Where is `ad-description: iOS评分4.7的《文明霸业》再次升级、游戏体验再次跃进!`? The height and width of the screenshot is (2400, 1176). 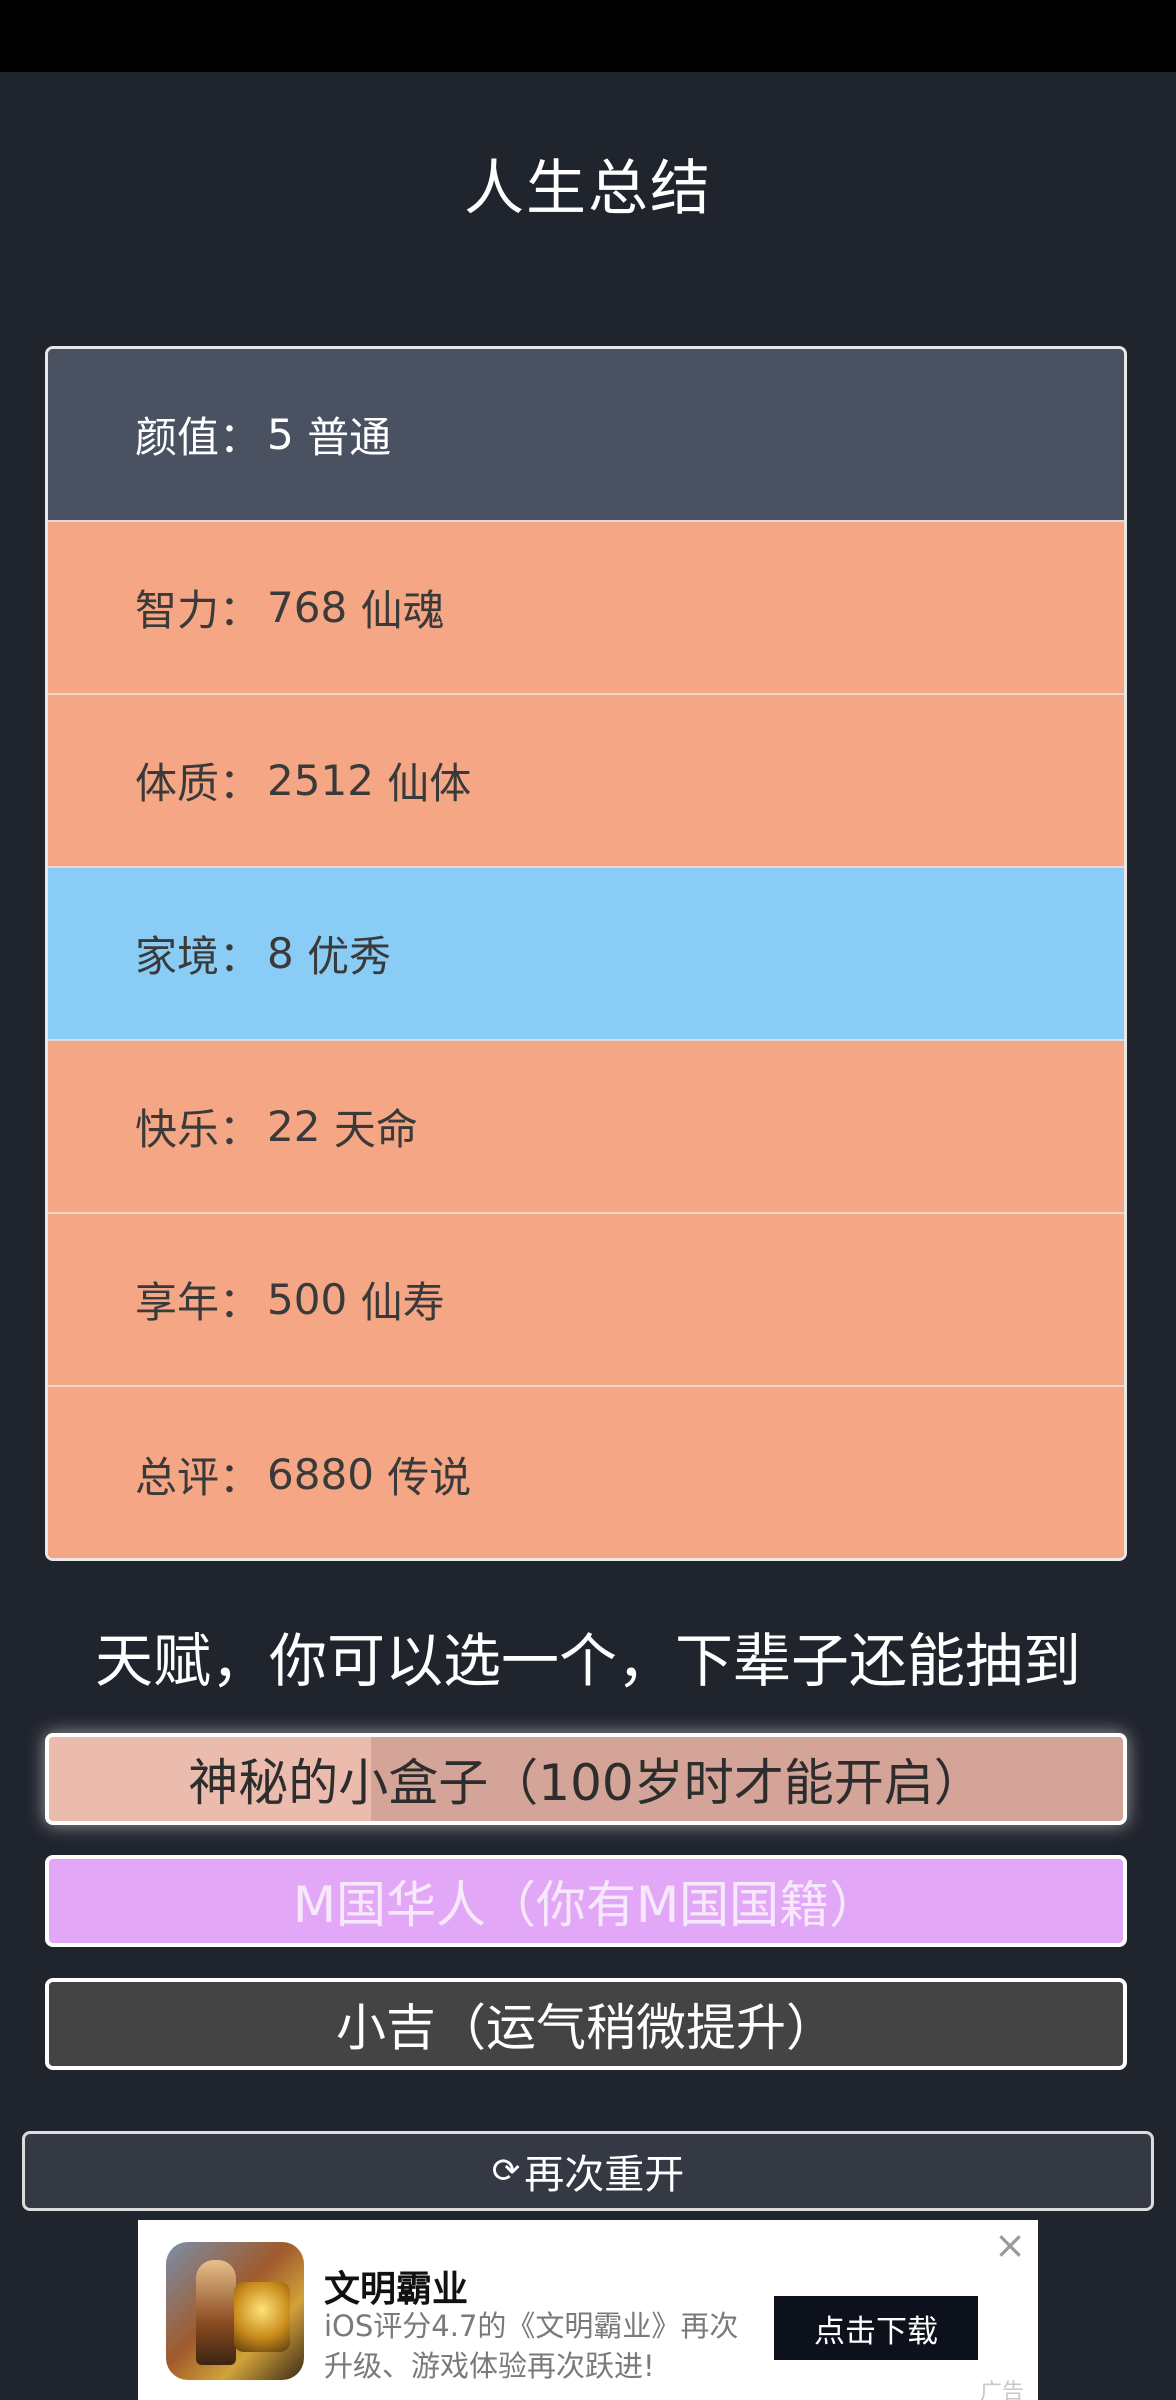
ad-description: iOS评分4.7的《文明霸业》再次升级、游戏体验再次跃进! is located at coordinates (531, 2346).